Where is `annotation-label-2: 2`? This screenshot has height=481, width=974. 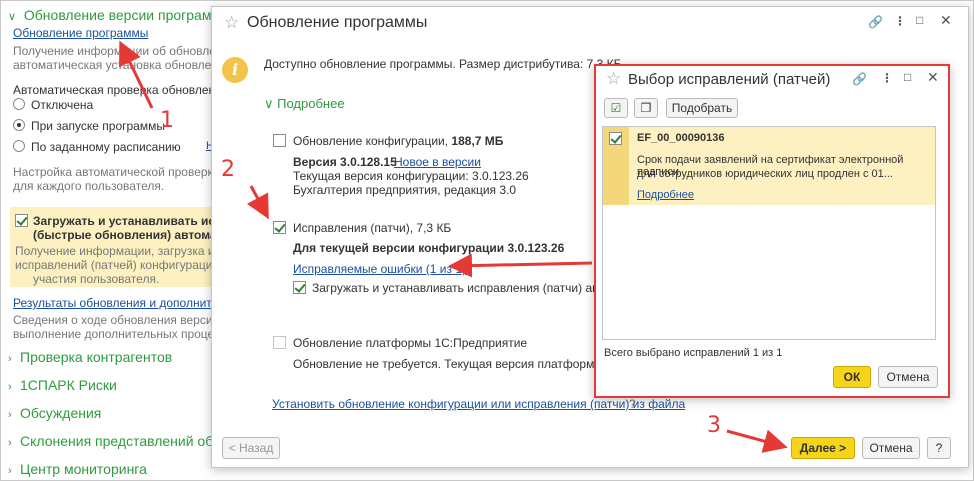 annotation-label-2: 2 is located at coordinates (228, 169).